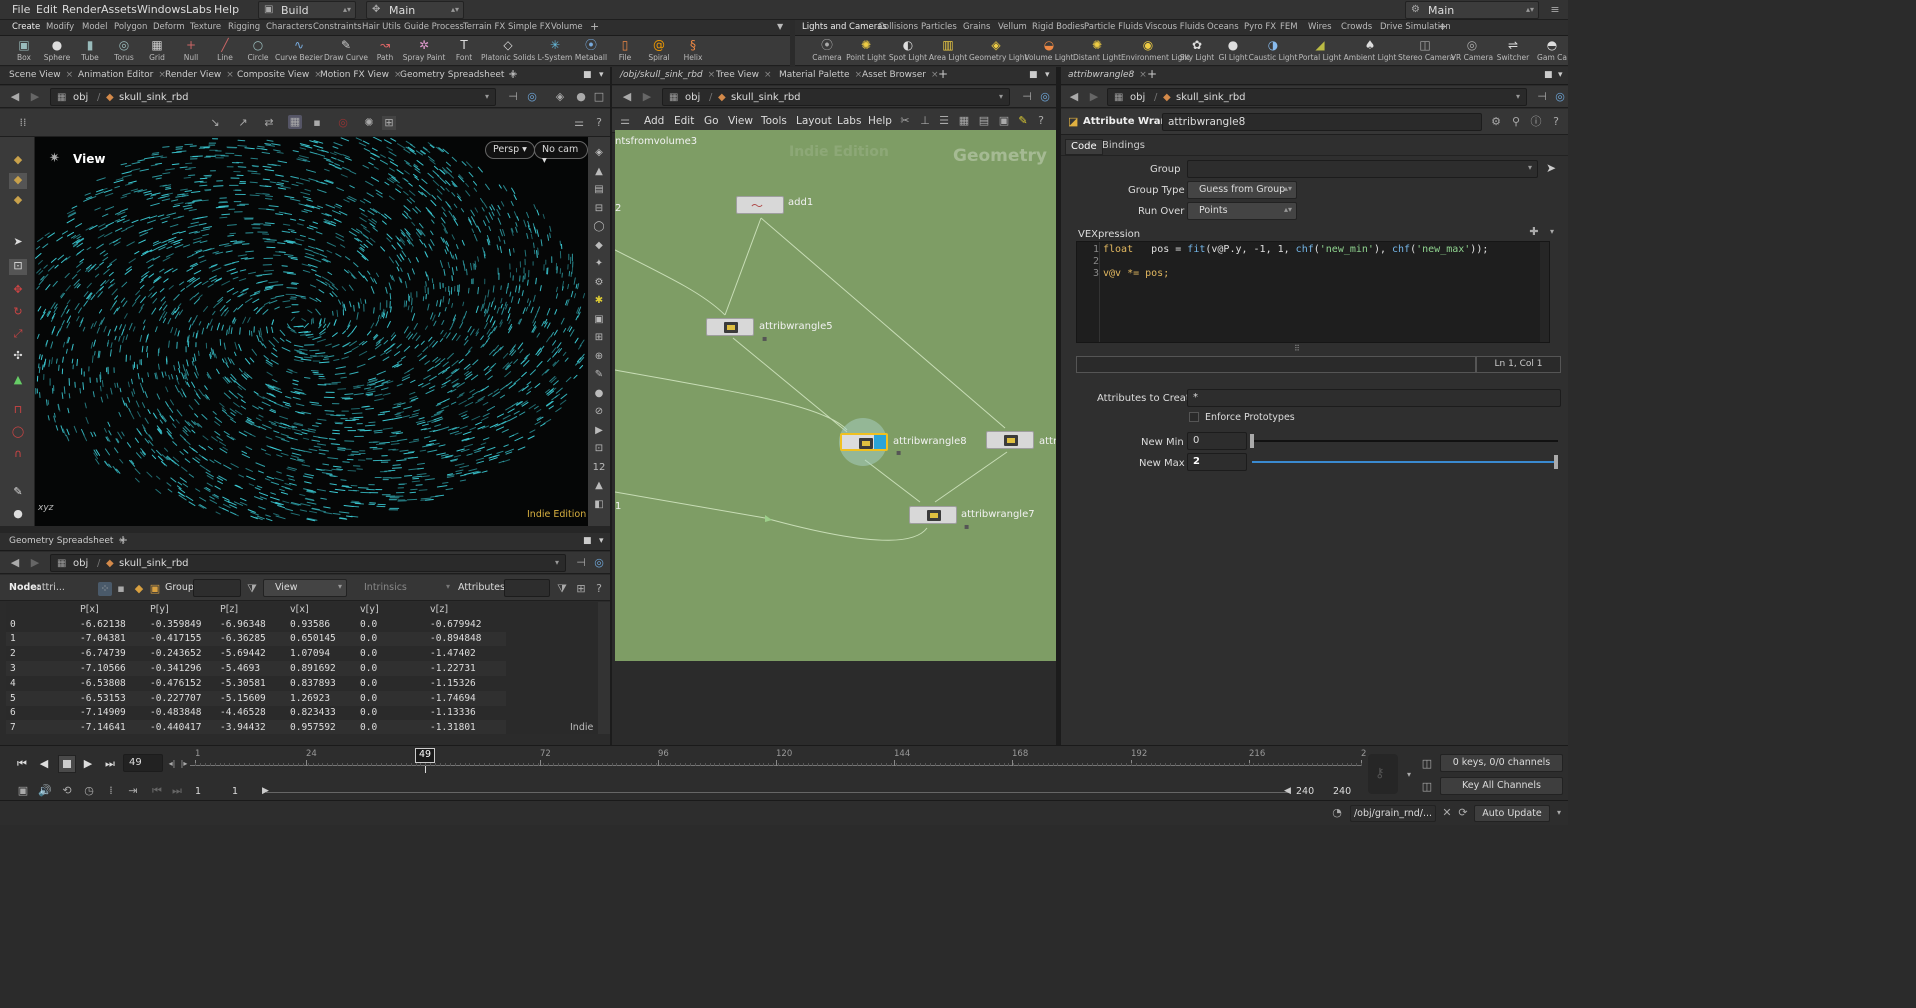 Image resolution: width=1916 pixels, height=1008 pixels. I want to click on playhead-marker: 49, so click(425, 755).